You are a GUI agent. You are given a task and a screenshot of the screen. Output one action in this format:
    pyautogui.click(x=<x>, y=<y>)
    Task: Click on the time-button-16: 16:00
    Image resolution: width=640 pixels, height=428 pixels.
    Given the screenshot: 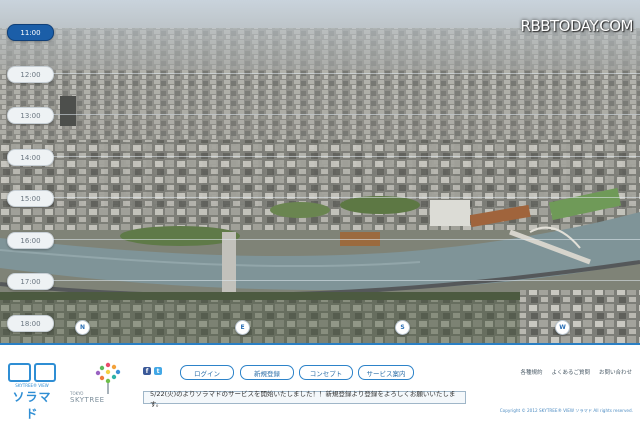 What is the action you would take?
    pyautogui.click(x=30, y=240)
    